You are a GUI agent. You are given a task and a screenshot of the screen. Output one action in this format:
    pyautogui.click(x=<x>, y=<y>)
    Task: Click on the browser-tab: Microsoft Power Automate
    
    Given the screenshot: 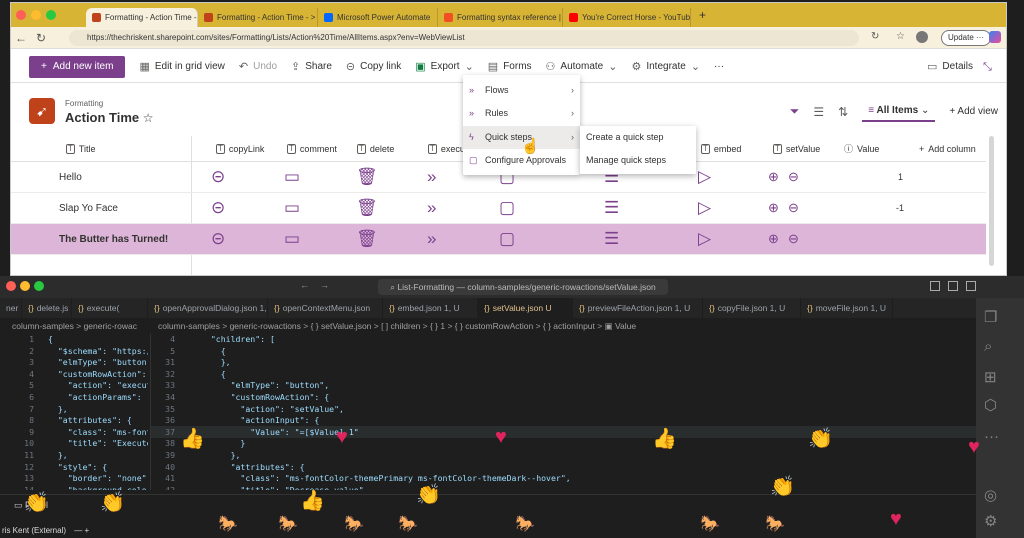 What is the action you would take?
    pyautogui.click(x=378, y=17)
    